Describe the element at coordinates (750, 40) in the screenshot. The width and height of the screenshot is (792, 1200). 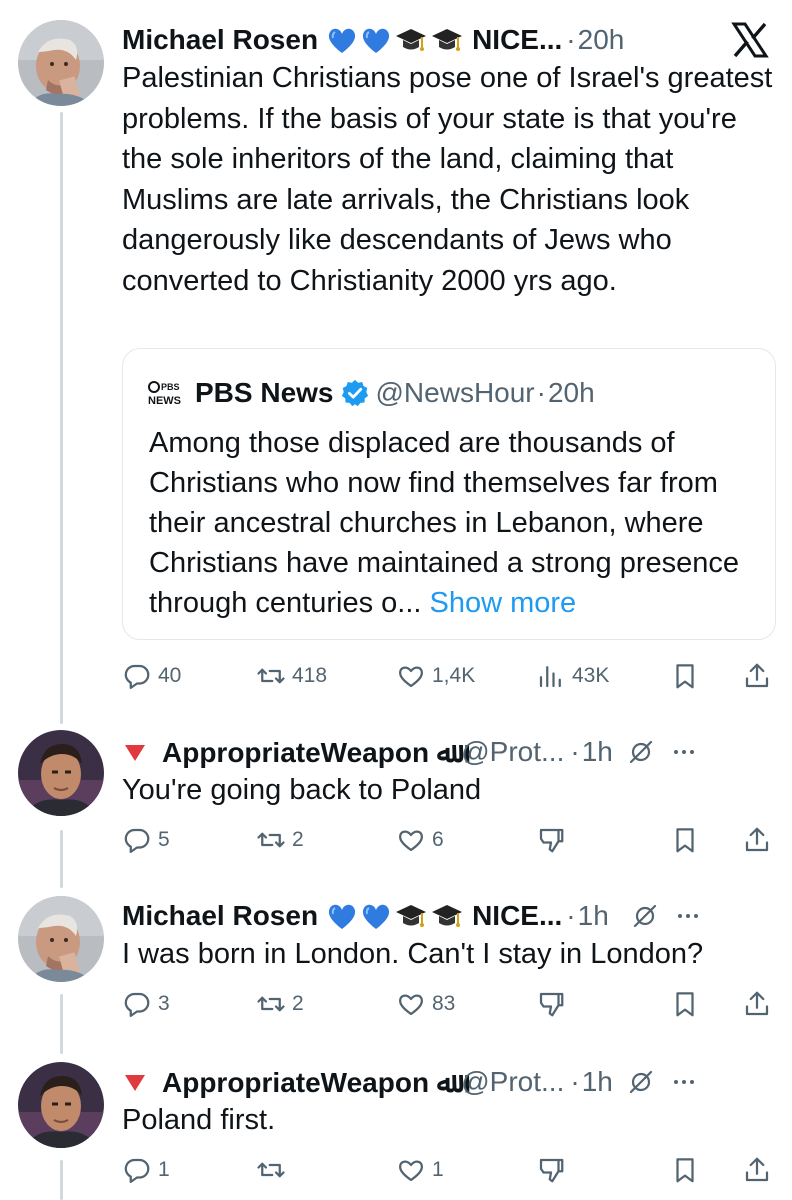
I see `x-logo-icon` at that location.